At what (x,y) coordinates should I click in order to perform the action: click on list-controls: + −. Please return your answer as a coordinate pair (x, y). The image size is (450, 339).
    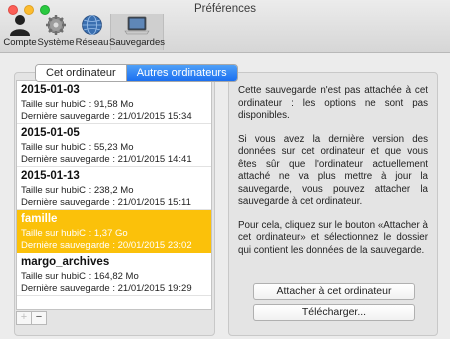
    Looking at the image, I should click on (31, 318).